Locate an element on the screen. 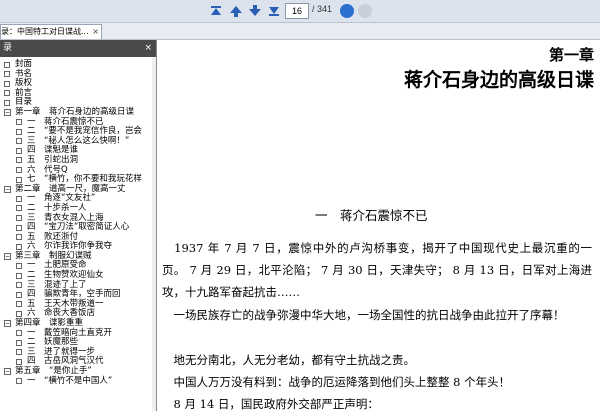 This screenshot has width=600, height=411. zoom-in-icon is located at coordinates (347, 11).